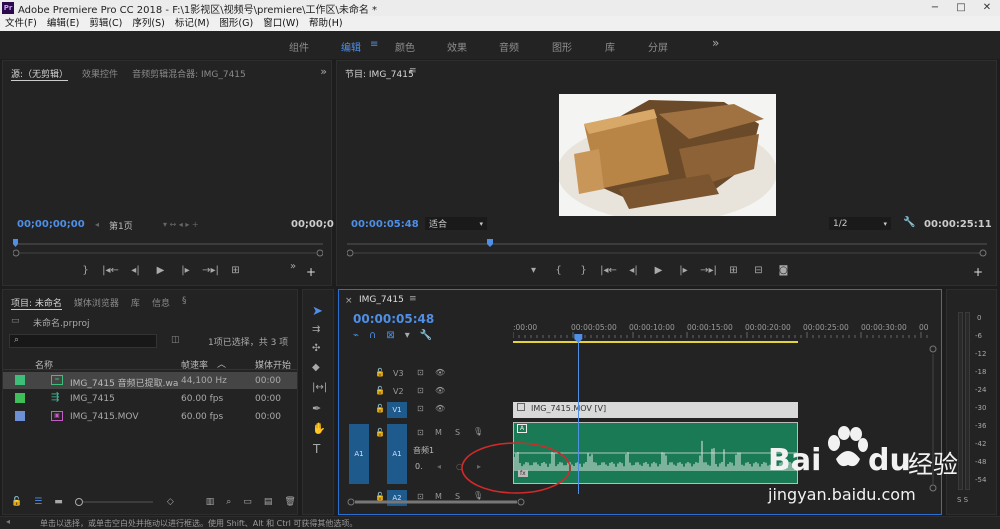  Describe the element at coordinates (44, 364) in the screenshot. I see `column-name: 名称` at that location.